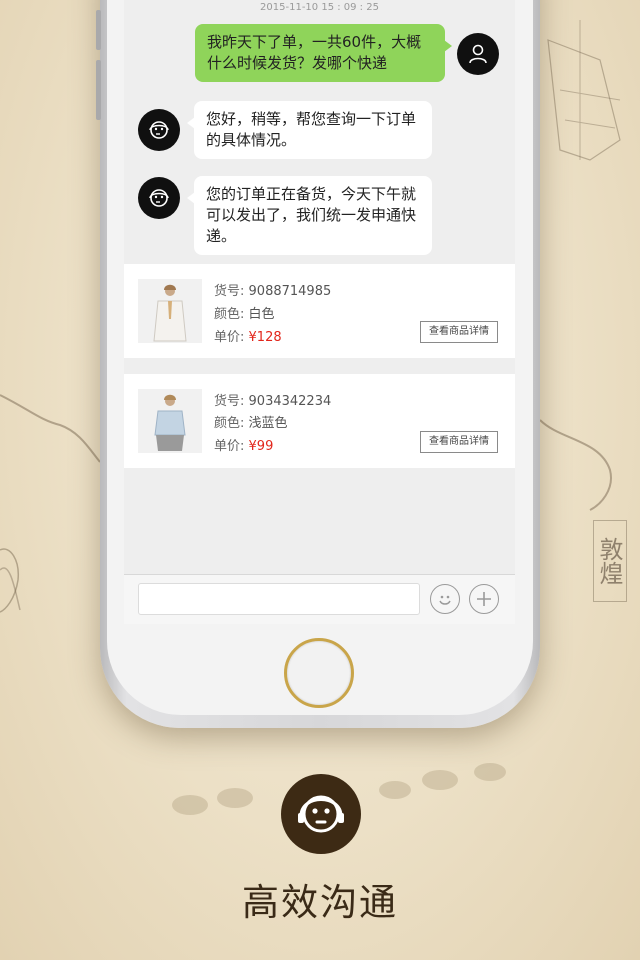  Describe the element at coordinates (290, 291) in the screenshot. I see `item-no-value: 9088714985` at that location.